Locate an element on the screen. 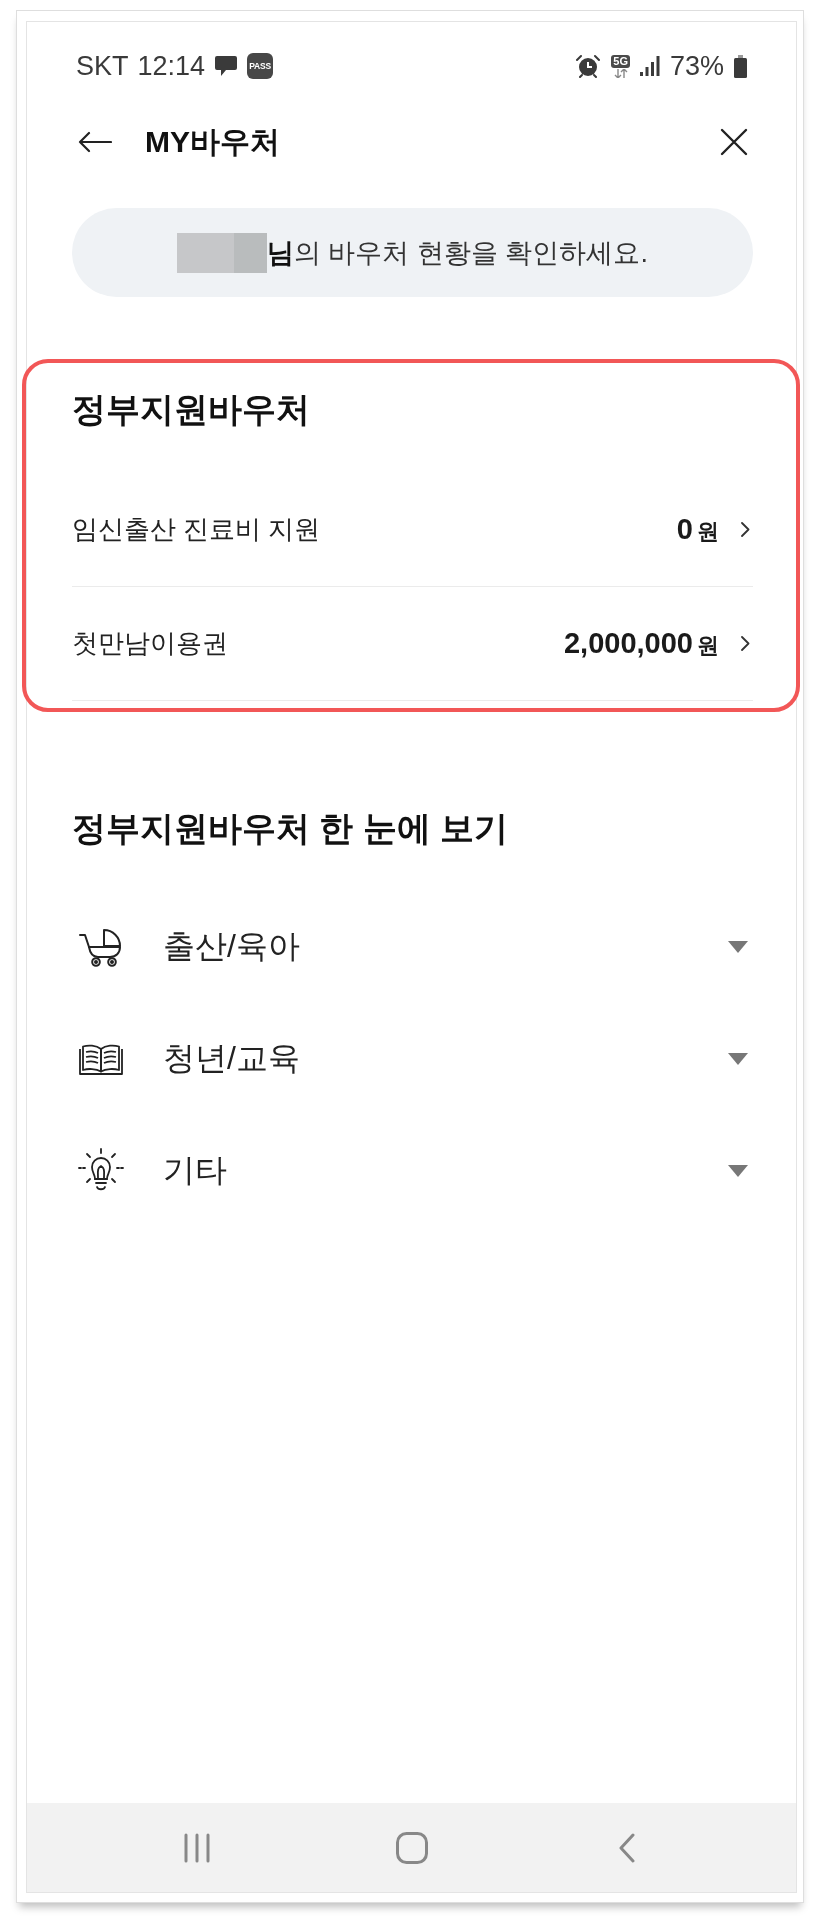 The image size is (820, 1920). battery-percent: 73% is located at coordinates (696, 66).